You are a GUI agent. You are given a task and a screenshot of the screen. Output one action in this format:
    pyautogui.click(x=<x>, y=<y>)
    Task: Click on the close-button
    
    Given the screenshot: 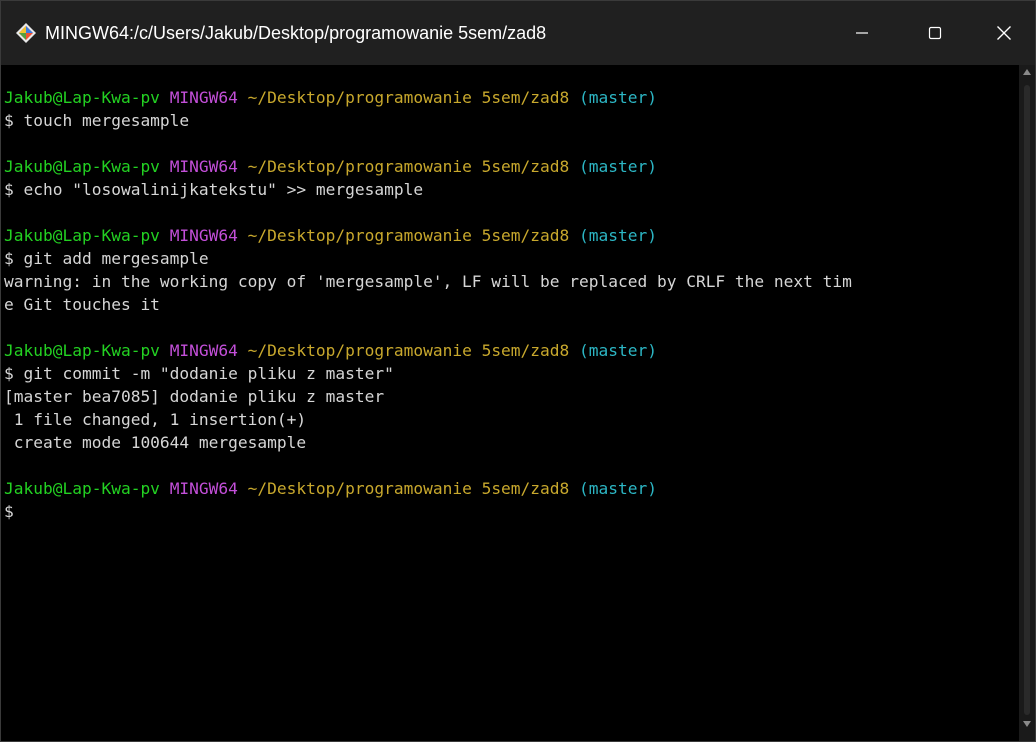 What is the action you would take?
    pyautogui.click(x=1004, y=33)
    